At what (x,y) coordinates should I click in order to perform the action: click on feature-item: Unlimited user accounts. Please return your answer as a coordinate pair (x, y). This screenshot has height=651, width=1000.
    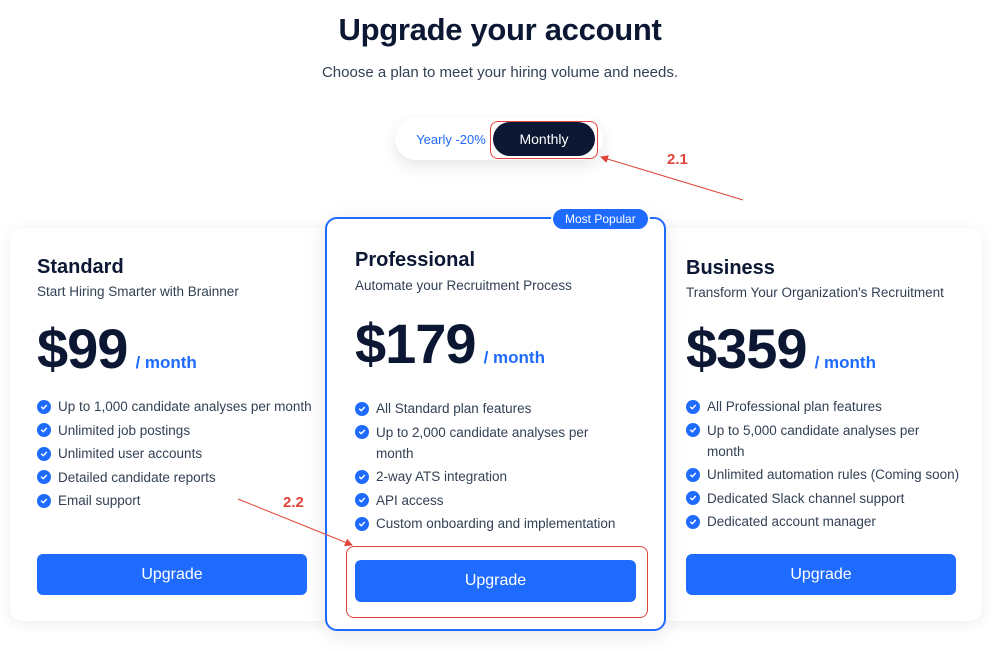
    Looking at the image, I should click on (182, 453).